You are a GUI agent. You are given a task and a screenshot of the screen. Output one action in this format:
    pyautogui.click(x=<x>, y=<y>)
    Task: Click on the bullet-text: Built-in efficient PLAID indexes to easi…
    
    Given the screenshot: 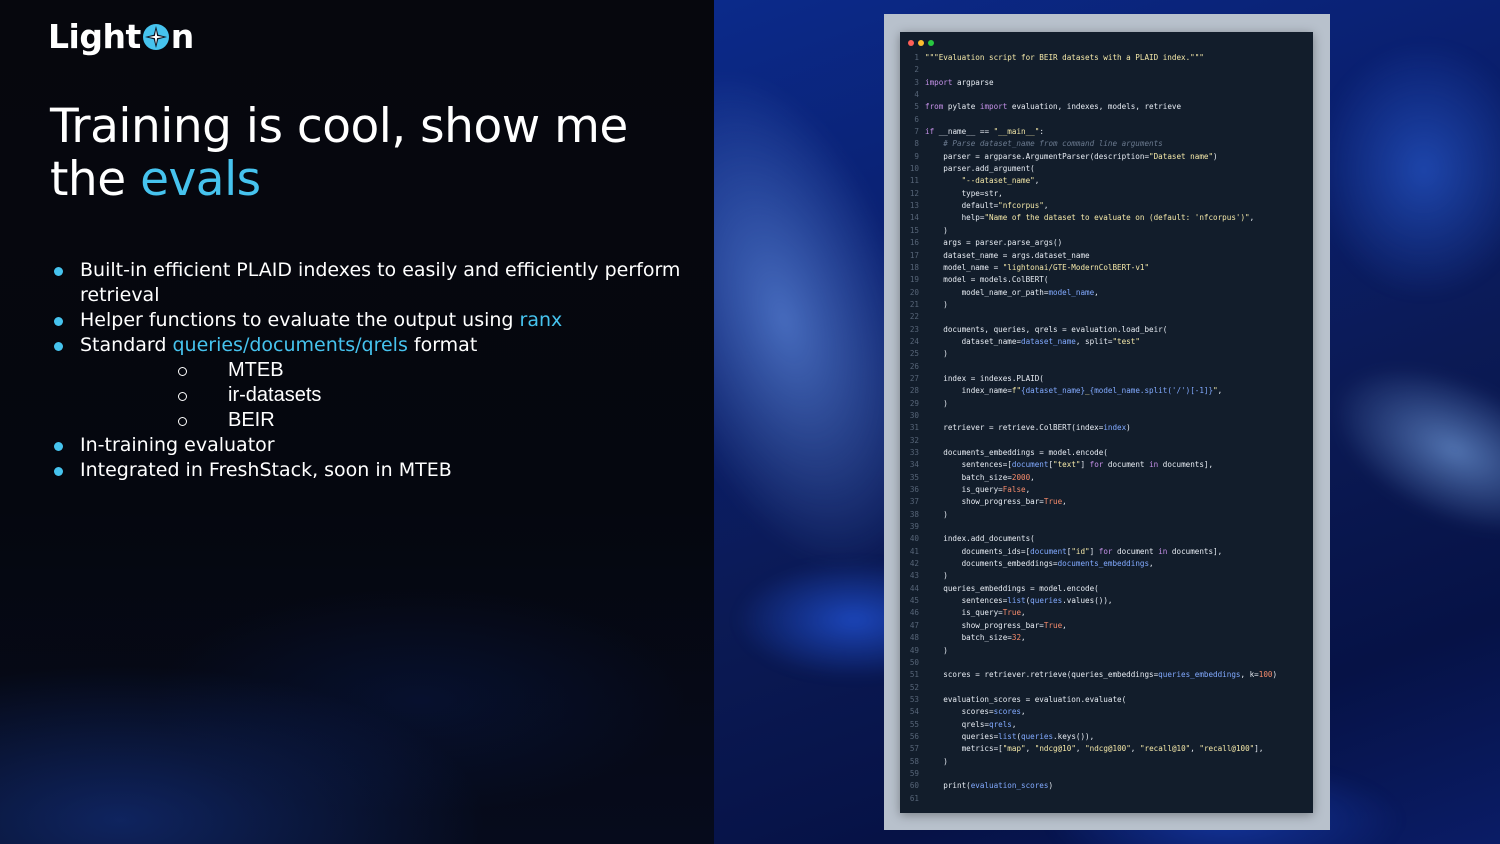 What is the action you would take?
    pyautogui.click(x=380, y=282)
    